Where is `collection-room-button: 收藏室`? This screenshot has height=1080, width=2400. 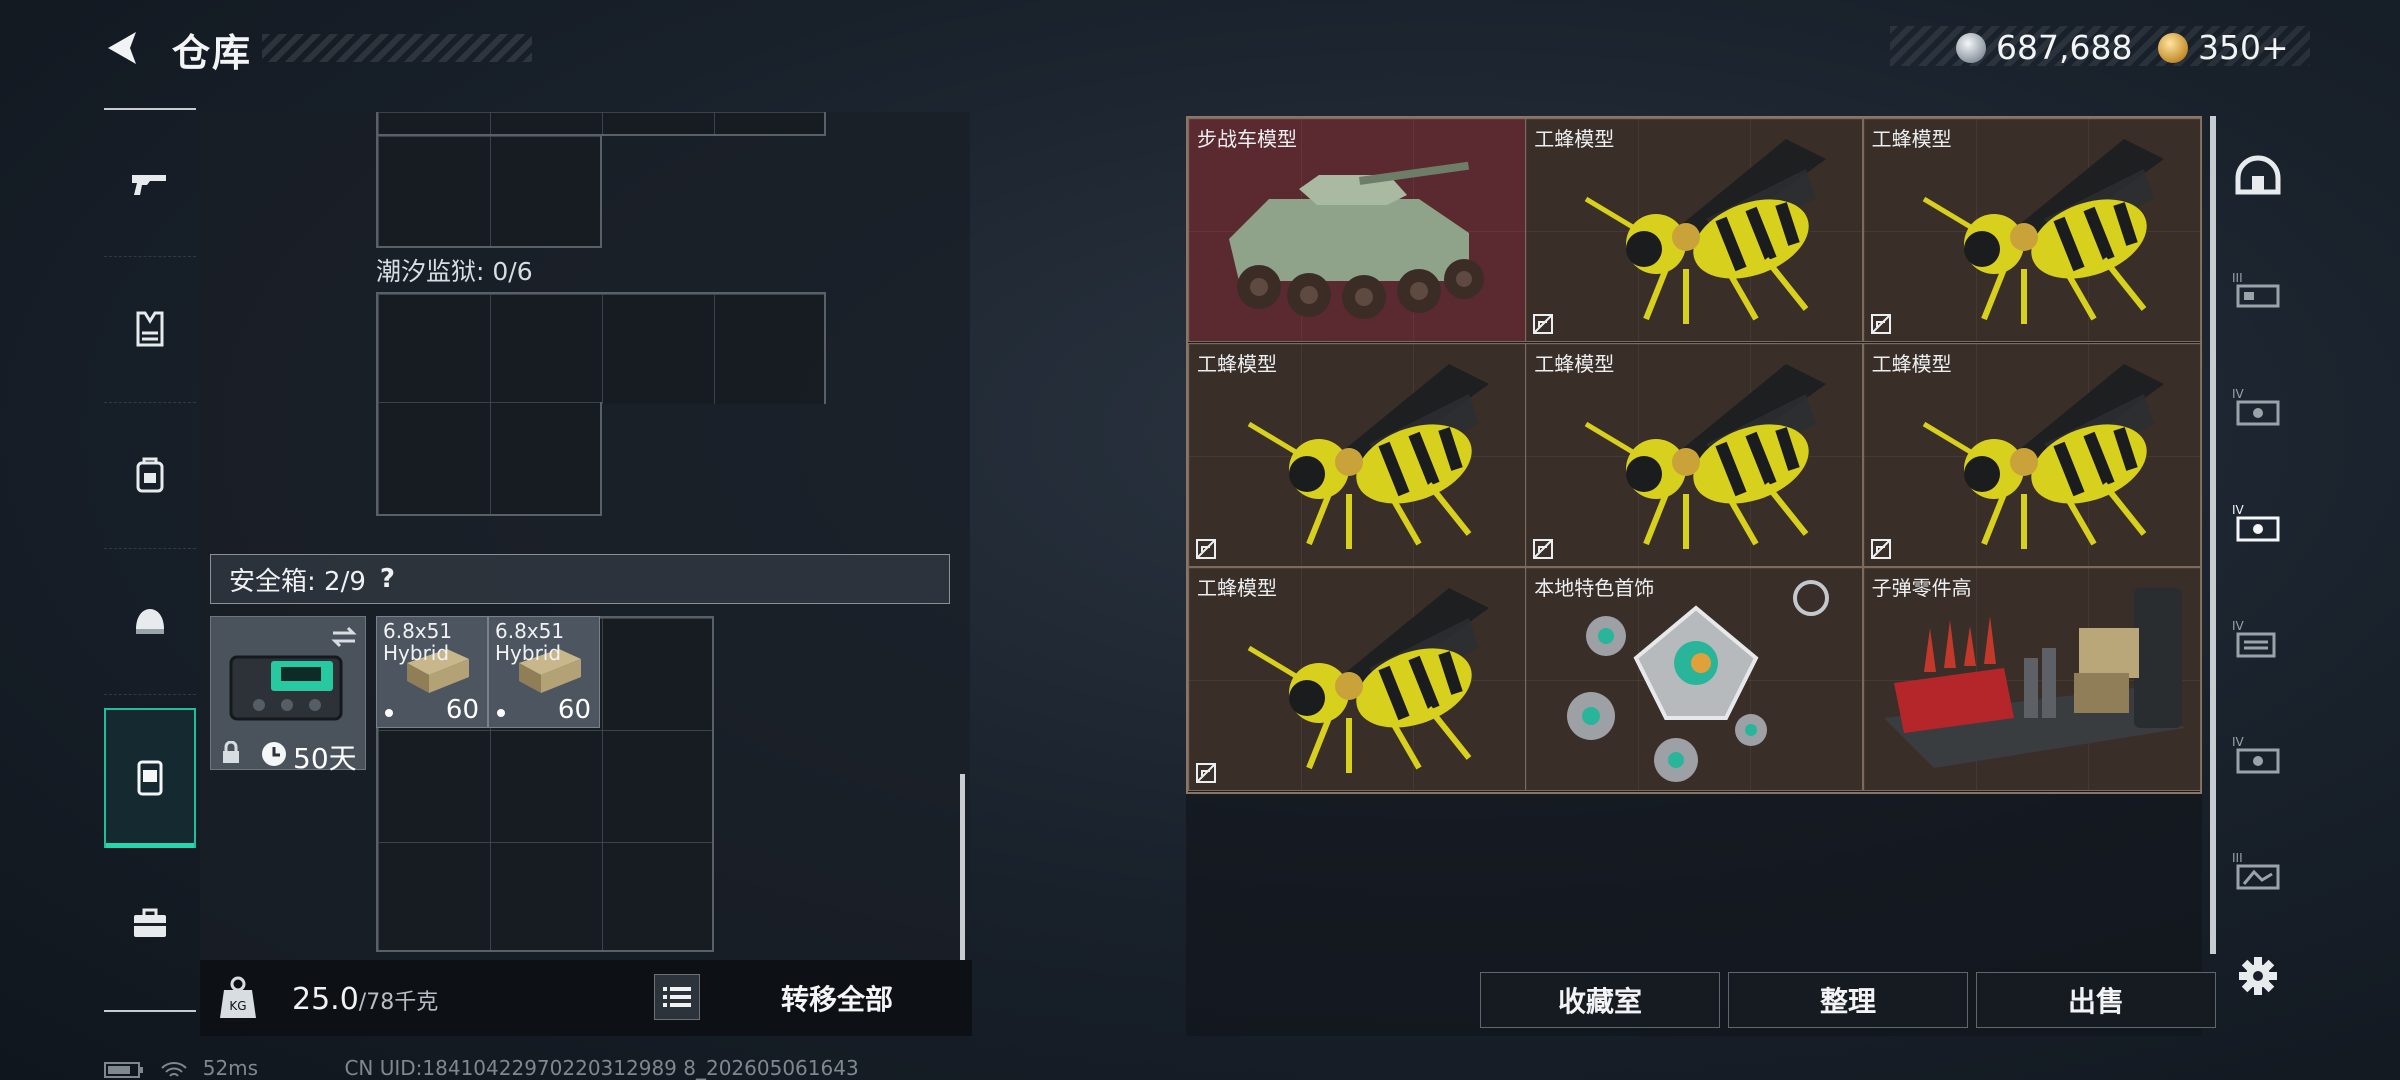
collection-room-button: 收藏室 is located at coordinates (1600, 1000).